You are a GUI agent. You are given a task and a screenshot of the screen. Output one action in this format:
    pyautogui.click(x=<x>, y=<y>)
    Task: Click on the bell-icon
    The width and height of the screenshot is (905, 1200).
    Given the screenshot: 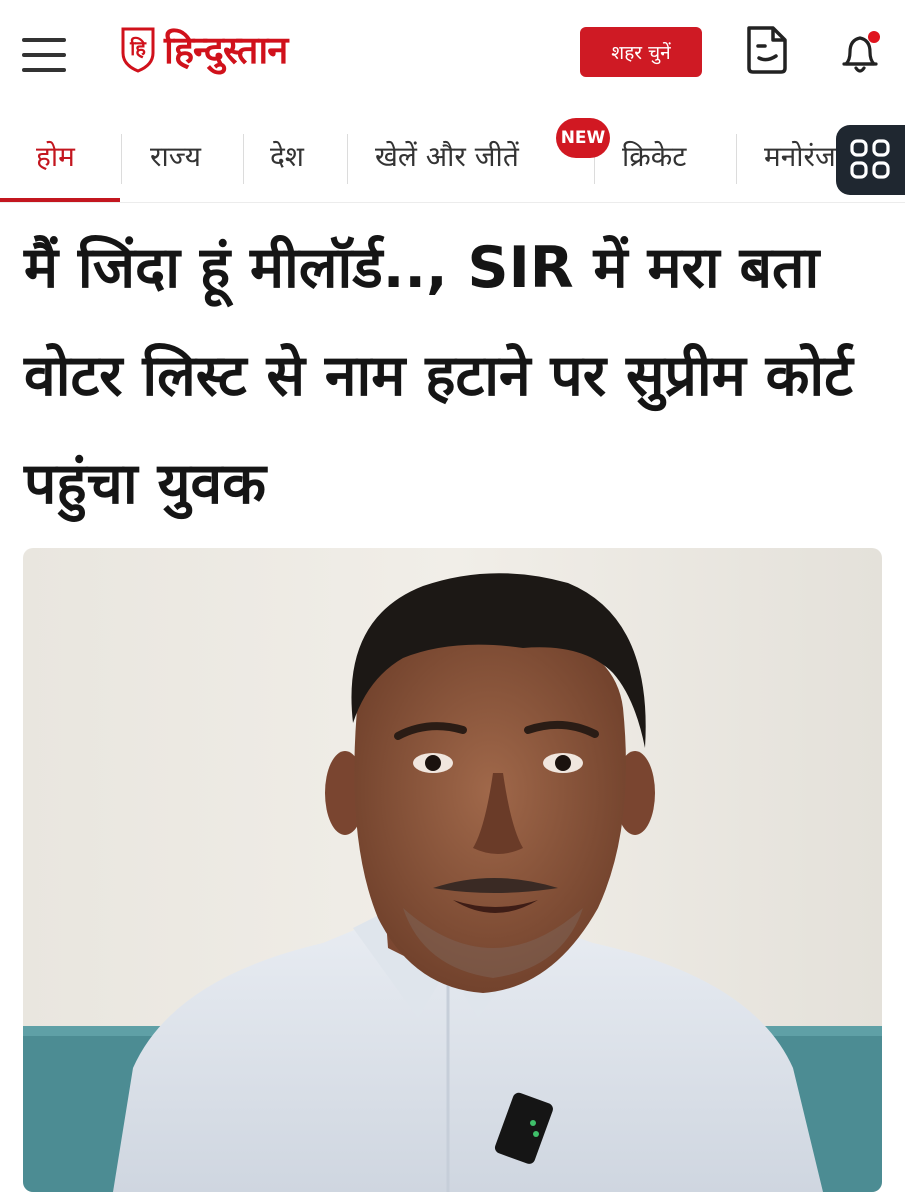 What is the action you would take?
    pyautogui.click(x=861, y=53)
    